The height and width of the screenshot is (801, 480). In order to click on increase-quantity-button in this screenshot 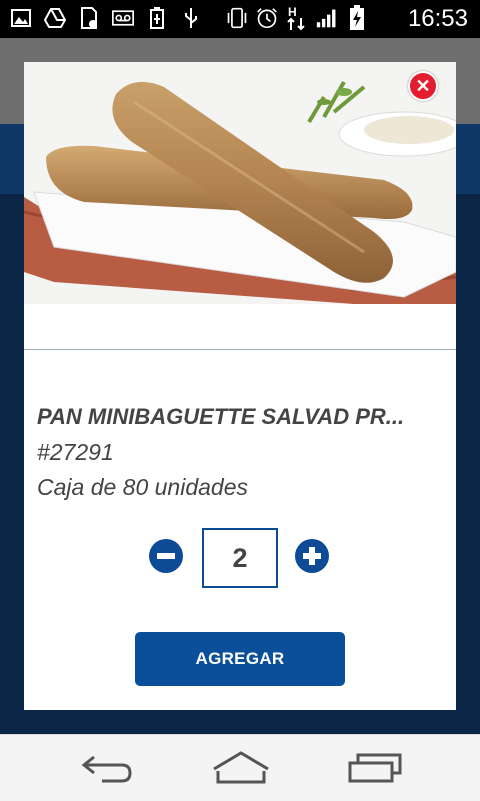, I will do `click(312, 556)`.